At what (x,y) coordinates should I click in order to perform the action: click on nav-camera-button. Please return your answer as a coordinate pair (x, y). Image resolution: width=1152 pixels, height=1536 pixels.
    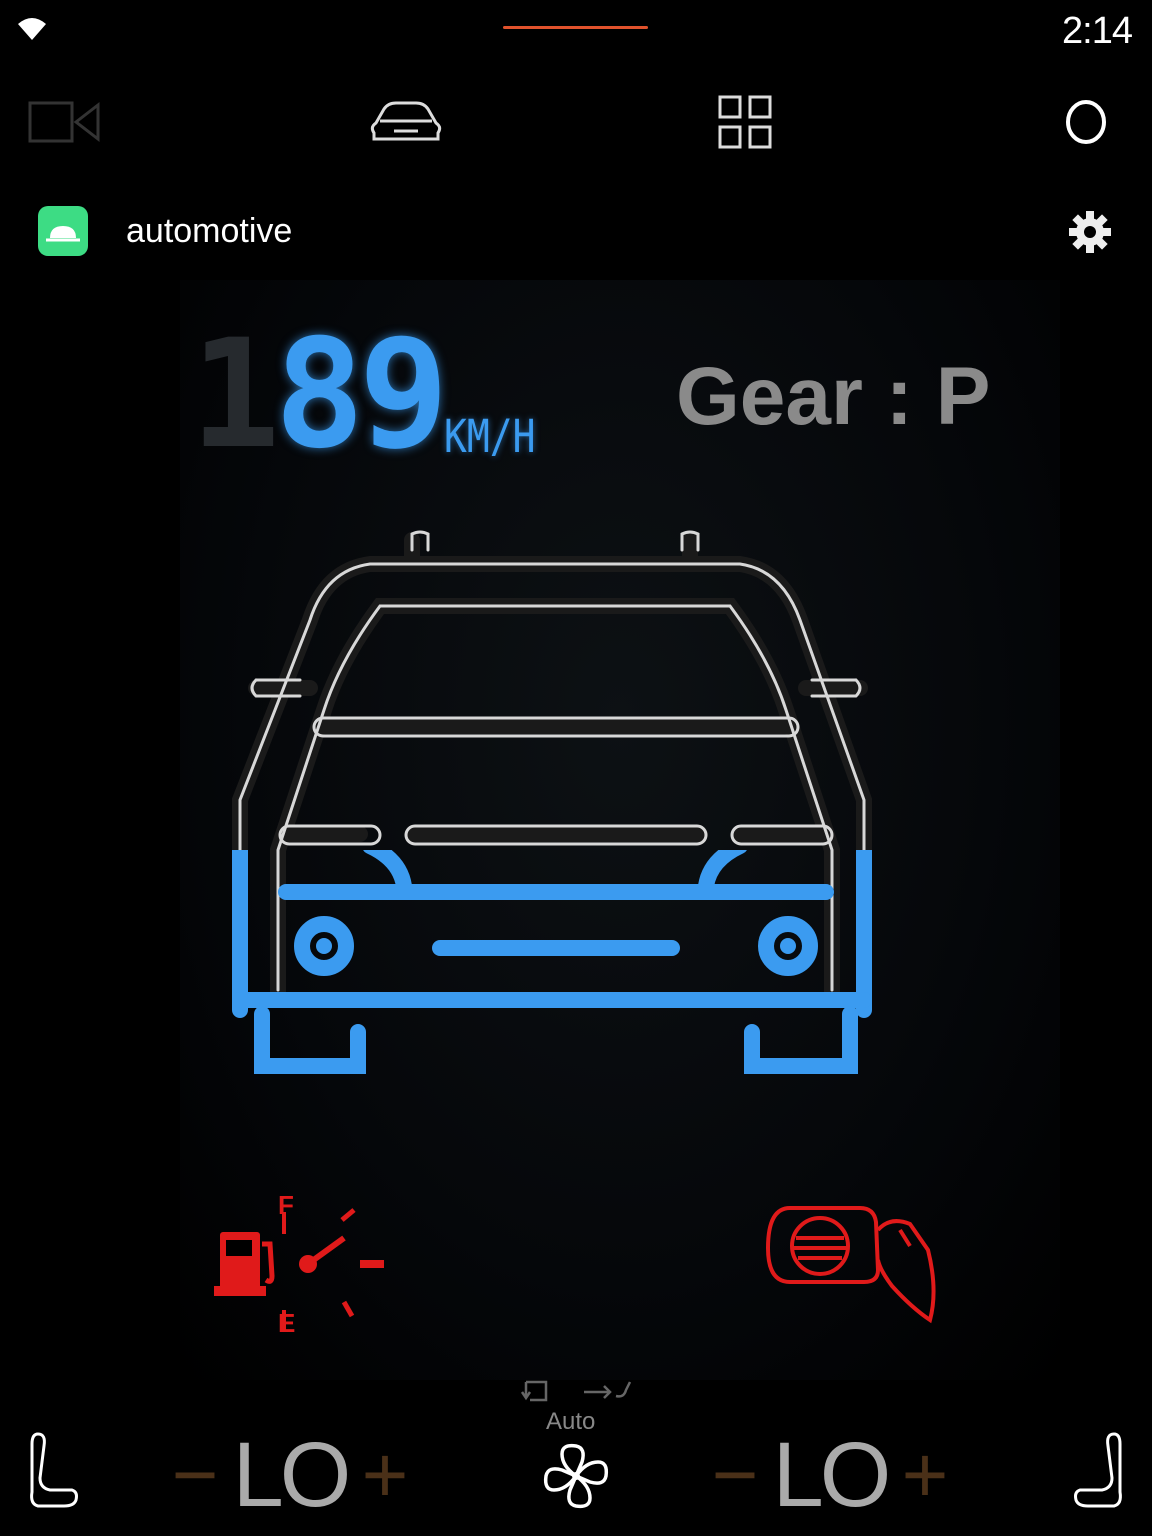
    Looking at the image, I should click on (66, 122).